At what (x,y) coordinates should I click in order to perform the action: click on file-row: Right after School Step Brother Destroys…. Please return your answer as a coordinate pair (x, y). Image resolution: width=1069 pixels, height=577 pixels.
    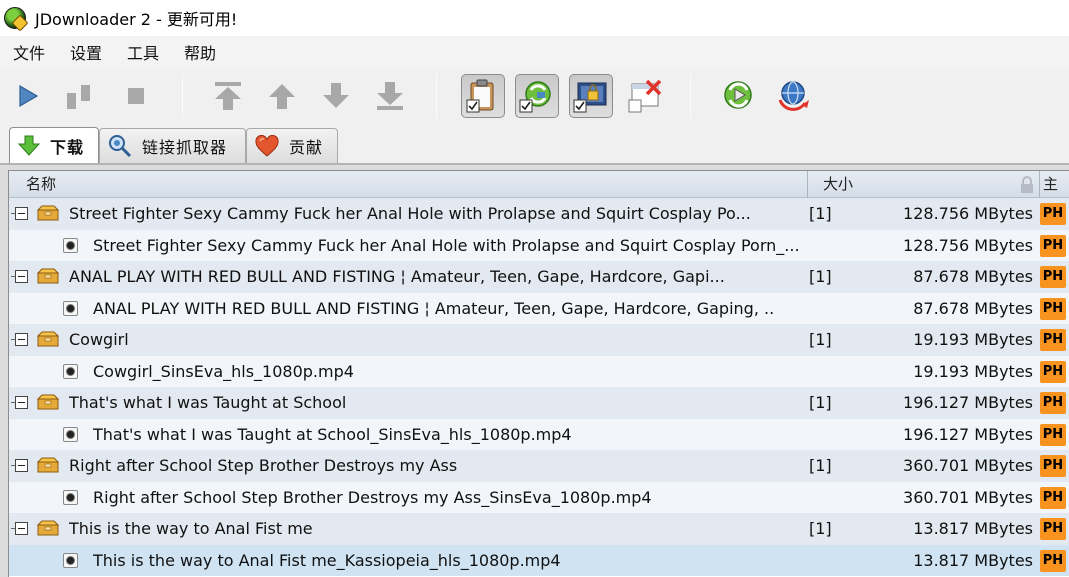
    Looking at the image, I should click on (539, 497).